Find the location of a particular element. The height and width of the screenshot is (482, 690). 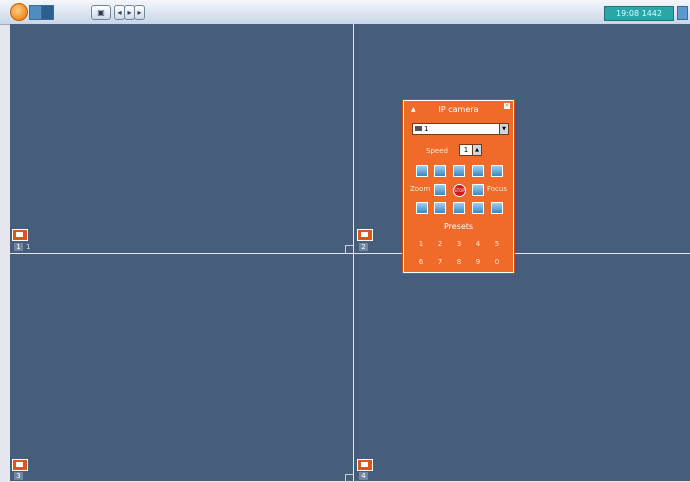

channel-label: 2 is located at coordinates (365, 247).